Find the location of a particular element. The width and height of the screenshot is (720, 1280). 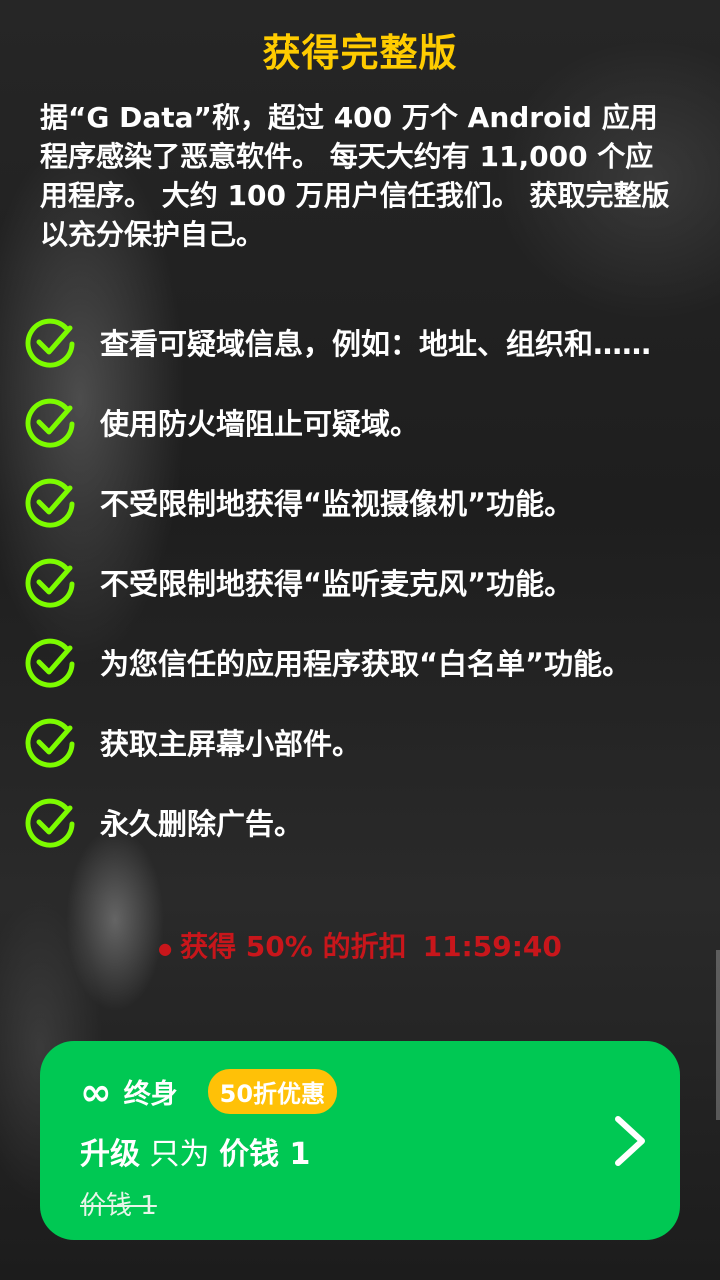

feature-label: 永久删除广告。 is located at coordinates (202, 824).